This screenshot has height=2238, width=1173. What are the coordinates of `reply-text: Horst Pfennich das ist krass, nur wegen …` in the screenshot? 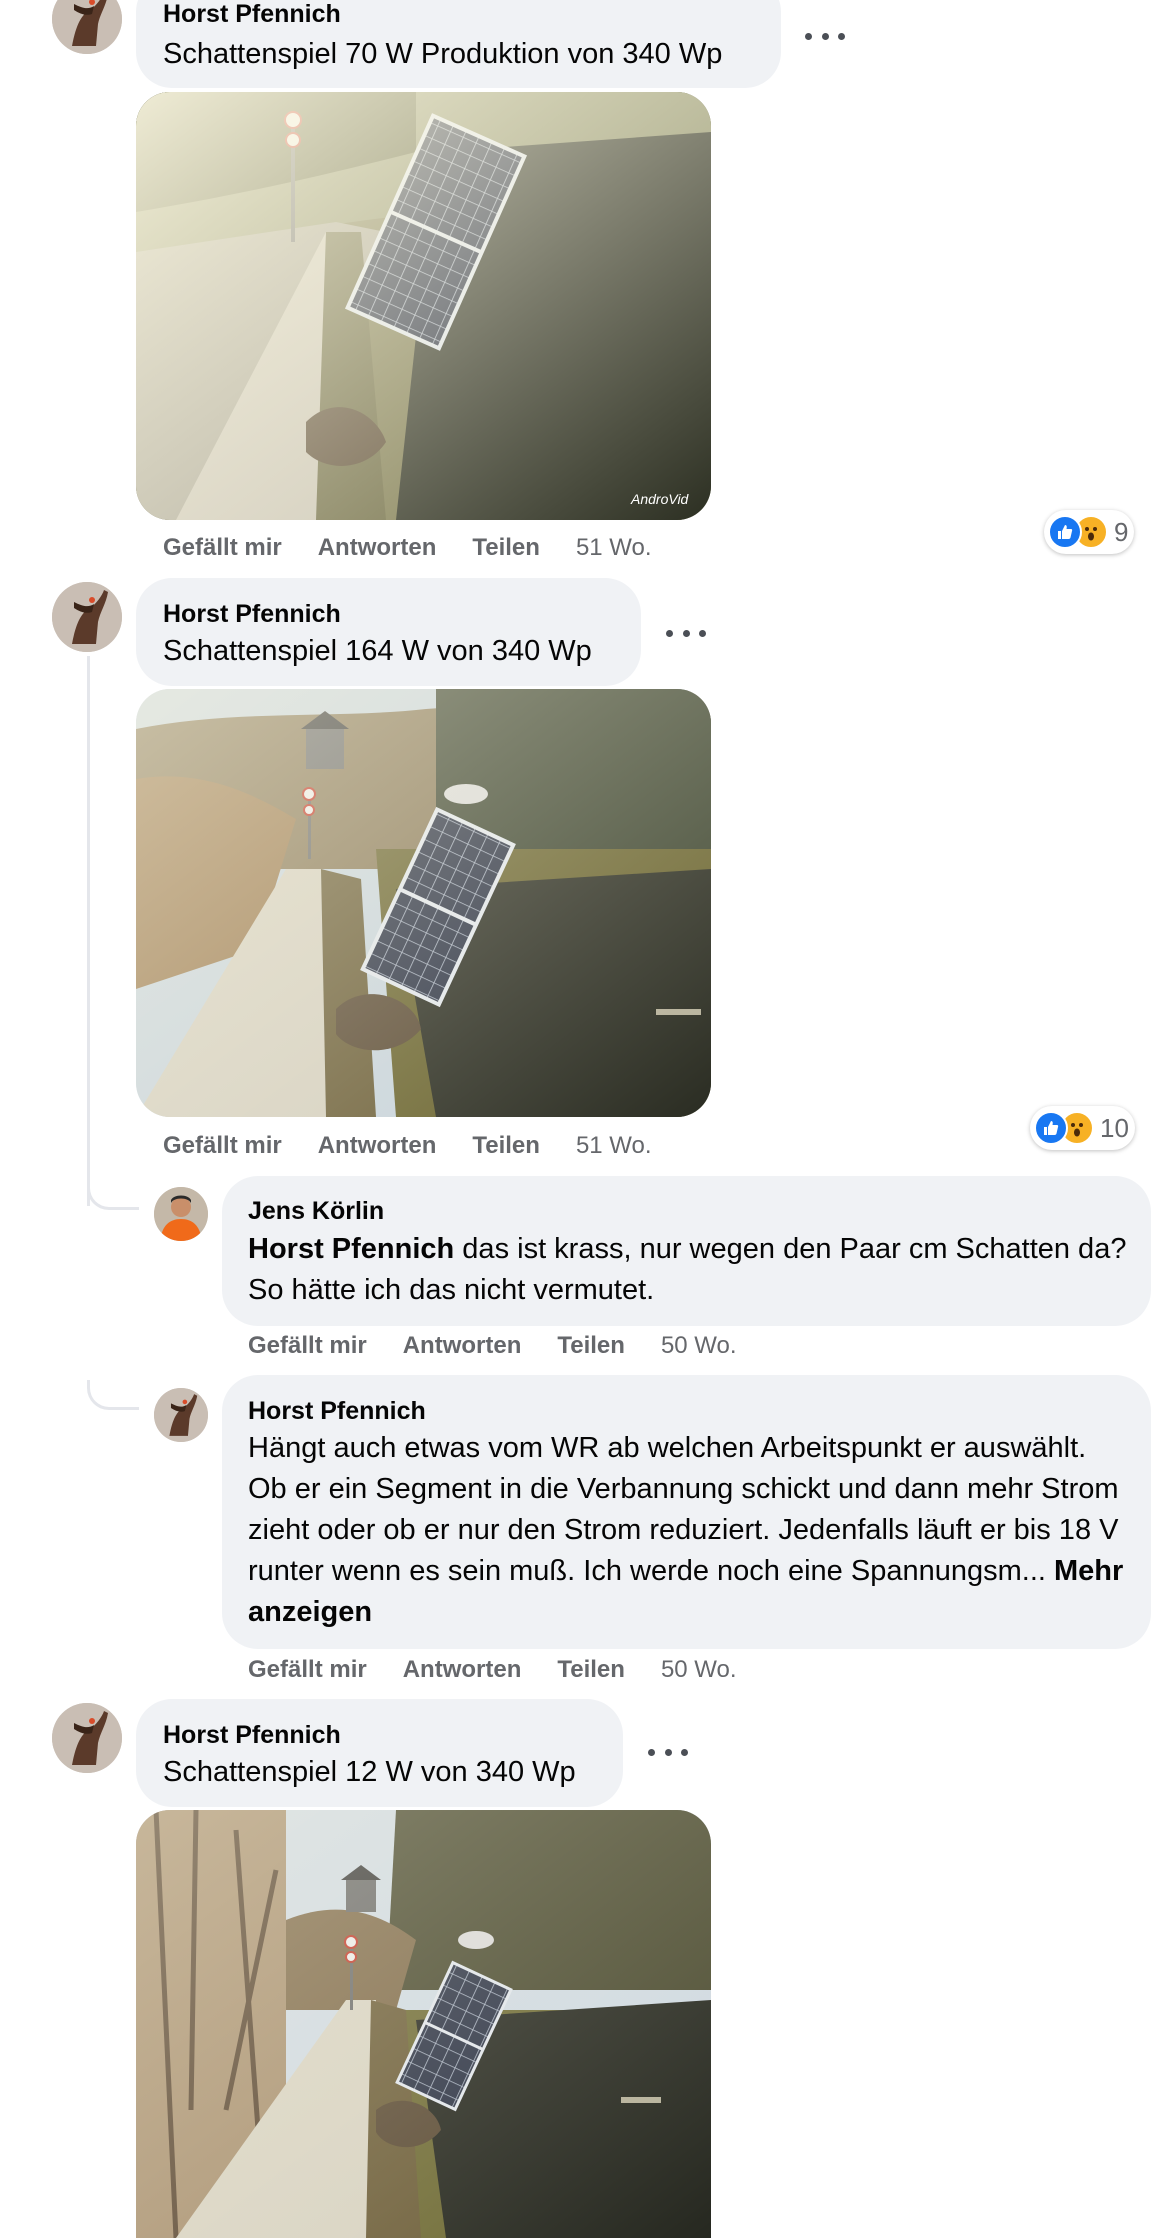 It's located at (688, 1270).